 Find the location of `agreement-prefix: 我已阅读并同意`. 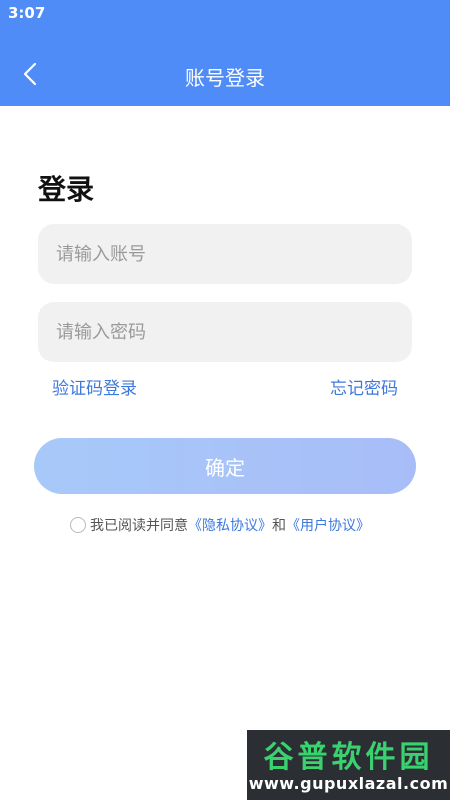

agreement-prefix: 我已阅读并同意 is located at coordinates (139, 526).